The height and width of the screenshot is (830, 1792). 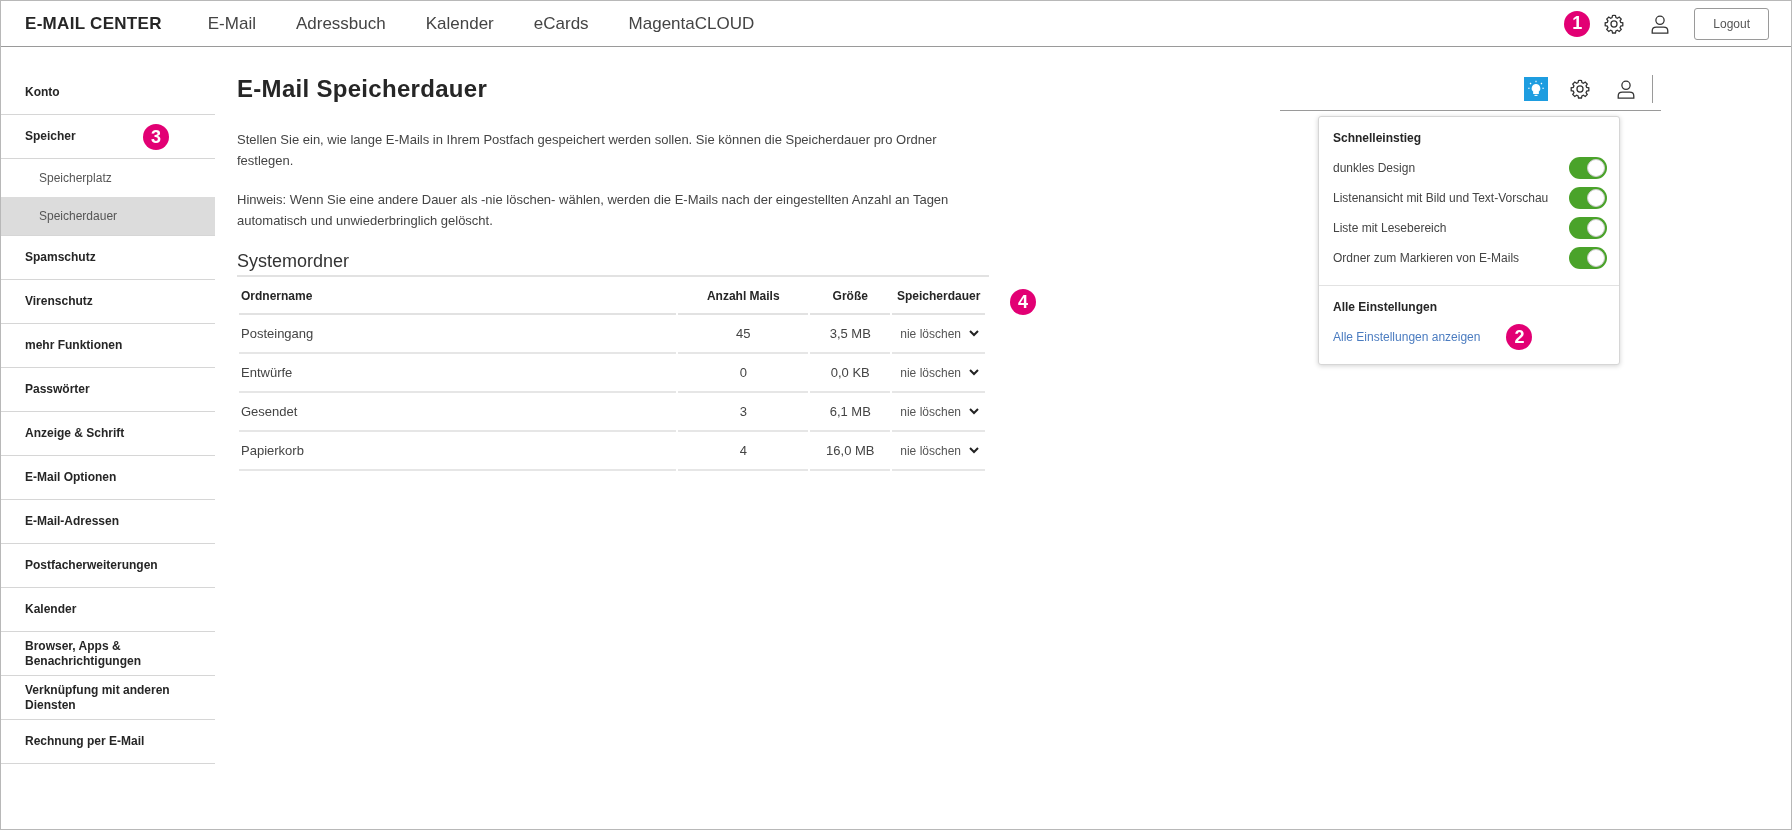 I want to click on column-header: Größe, so click(x=850, y=297).